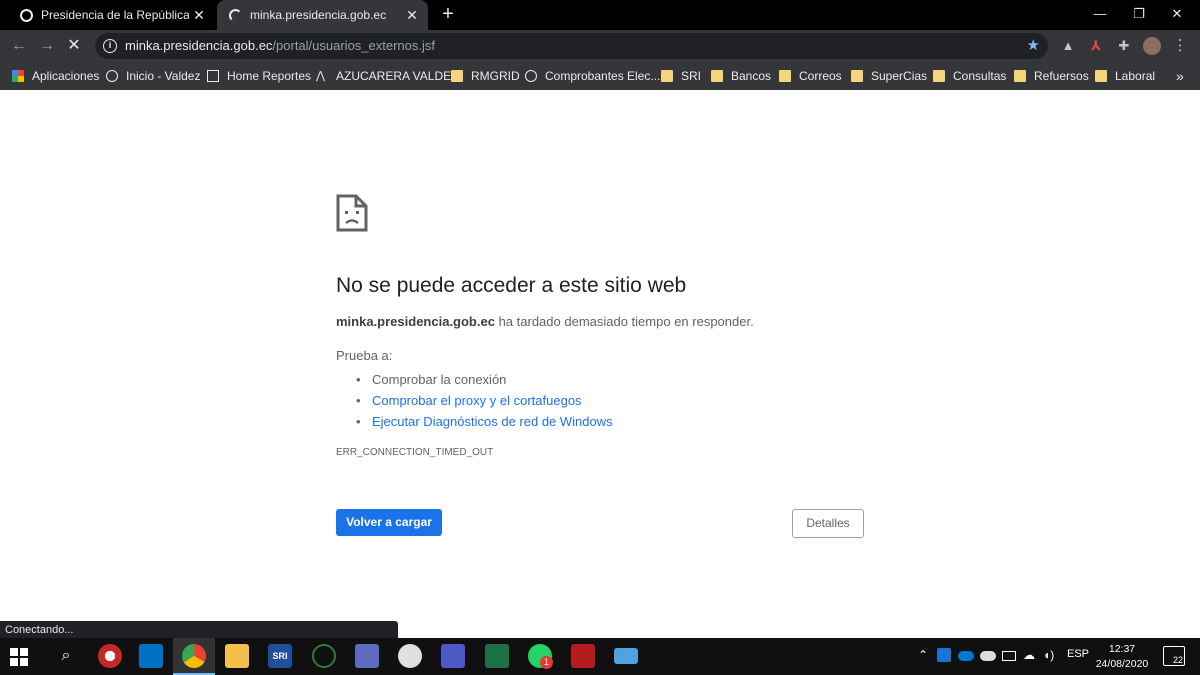 This screenshot has width=1200, height=675. Describe the element at coordinates (1124, 46) in the screenshot. I see `extensions-icon: ✚` at that location.